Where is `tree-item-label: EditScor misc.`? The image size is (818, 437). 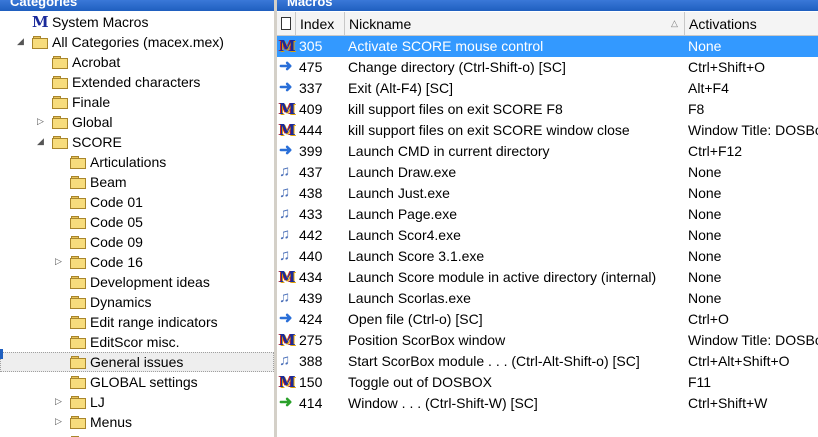
tree-item-label: EditScor misc. is located at coordinates (135, 342).